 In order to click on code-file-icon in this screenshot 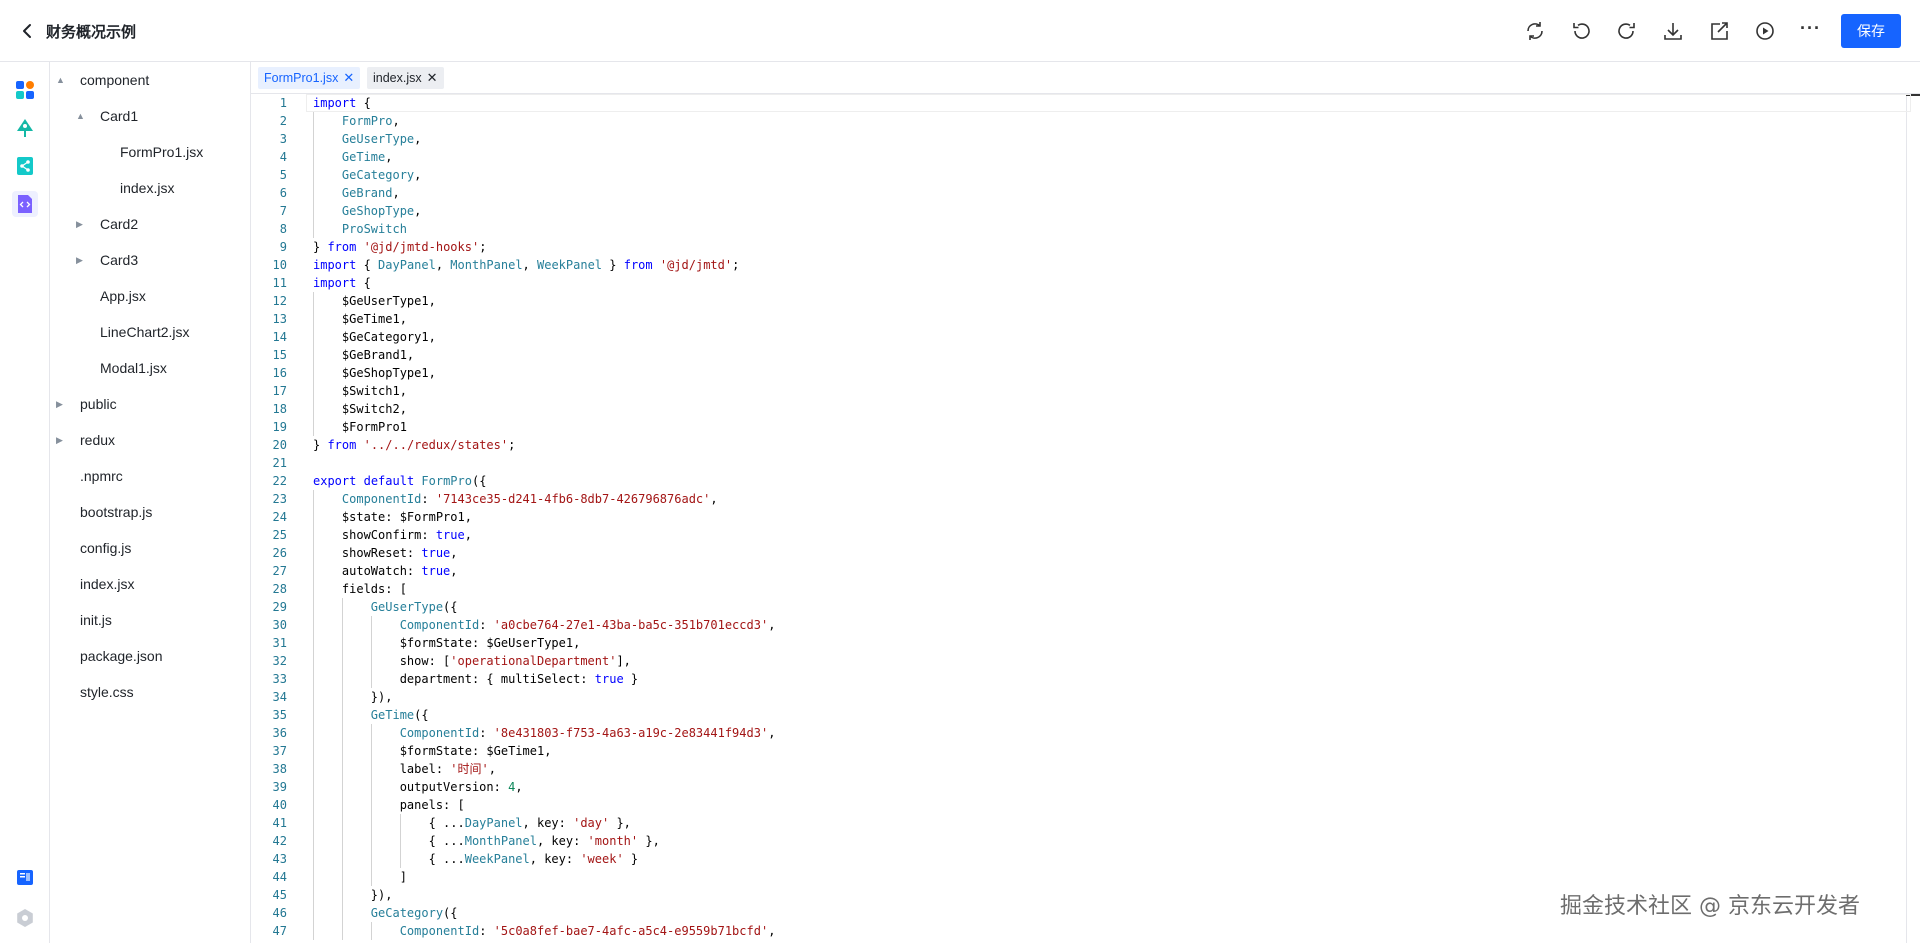, I will do `click(25, 204)`.